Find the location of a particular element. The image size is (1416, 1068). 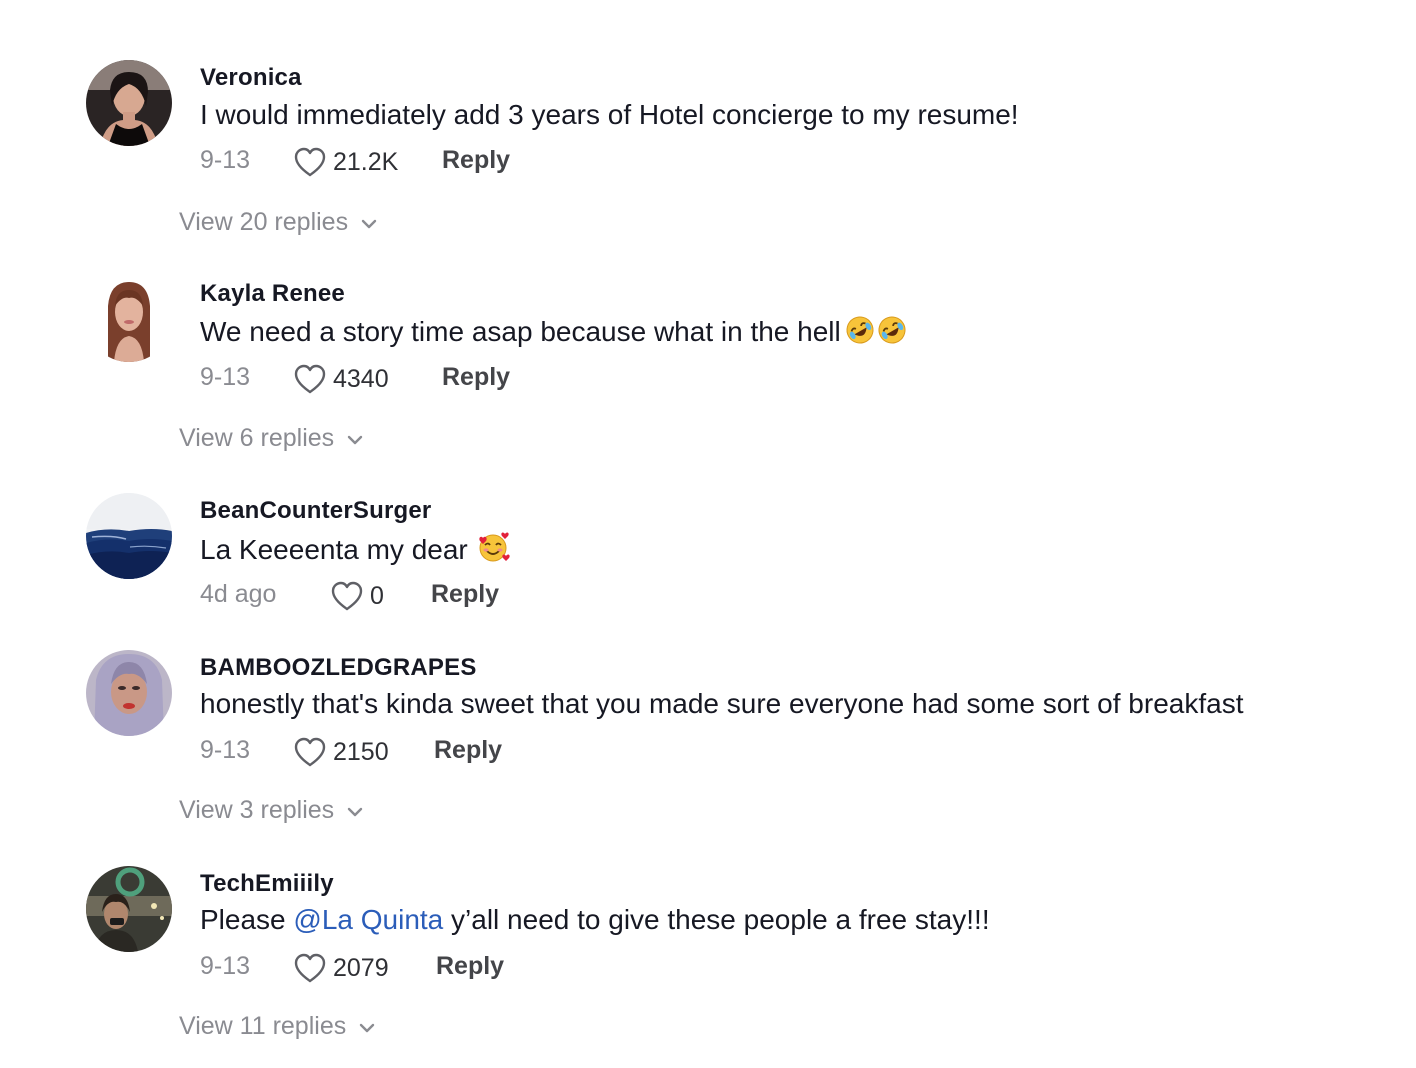

comment-date: 4d ago is located at coordinates (238, 594).